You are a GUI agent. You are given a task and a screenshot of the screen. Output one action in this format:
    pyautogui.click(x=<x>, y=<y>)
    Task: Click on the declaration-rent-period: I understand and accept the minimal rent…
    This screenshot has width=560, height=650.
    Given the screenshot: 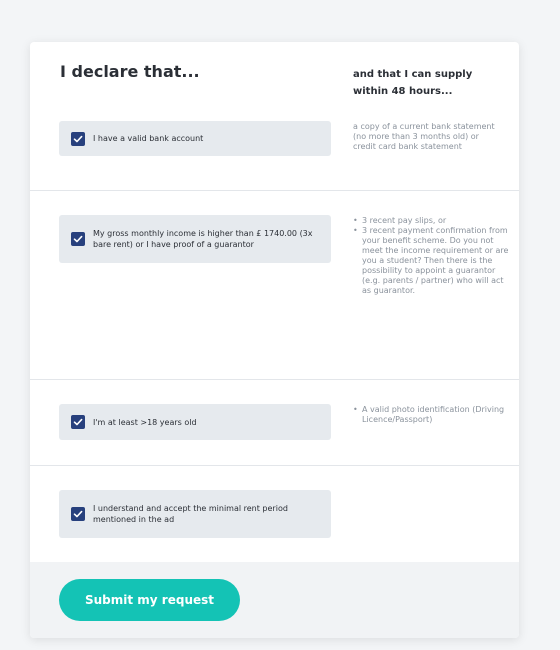 What is the action you would take?
    pyautogui.click(x=195, y=514)
    